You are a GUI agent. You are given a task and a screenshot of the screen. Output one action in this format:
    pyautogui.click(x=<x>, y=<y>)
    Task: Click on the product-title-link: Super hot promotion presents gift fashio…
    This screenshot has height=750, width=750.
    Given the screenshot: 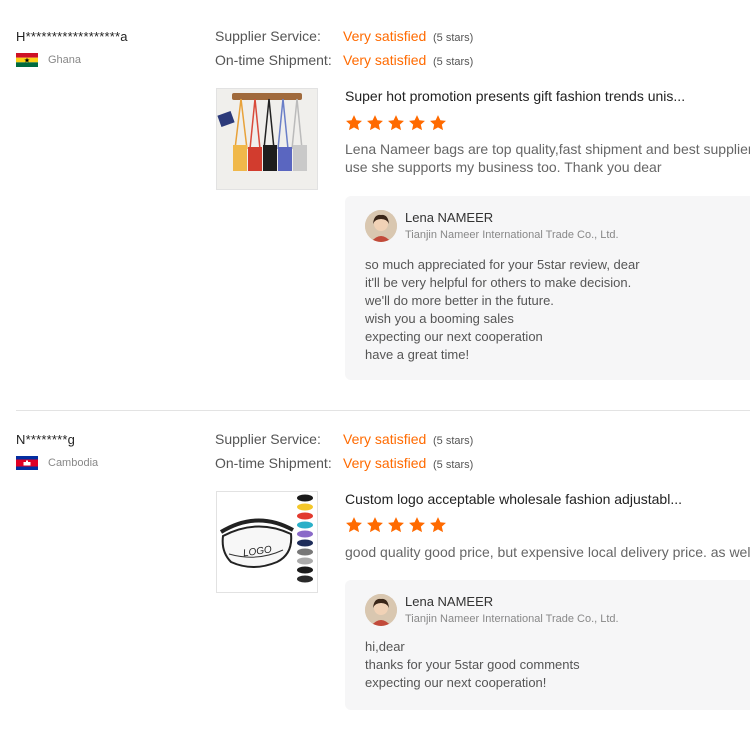 What is the action you would take?
    pyautogui.click(x=515, y=96)
    